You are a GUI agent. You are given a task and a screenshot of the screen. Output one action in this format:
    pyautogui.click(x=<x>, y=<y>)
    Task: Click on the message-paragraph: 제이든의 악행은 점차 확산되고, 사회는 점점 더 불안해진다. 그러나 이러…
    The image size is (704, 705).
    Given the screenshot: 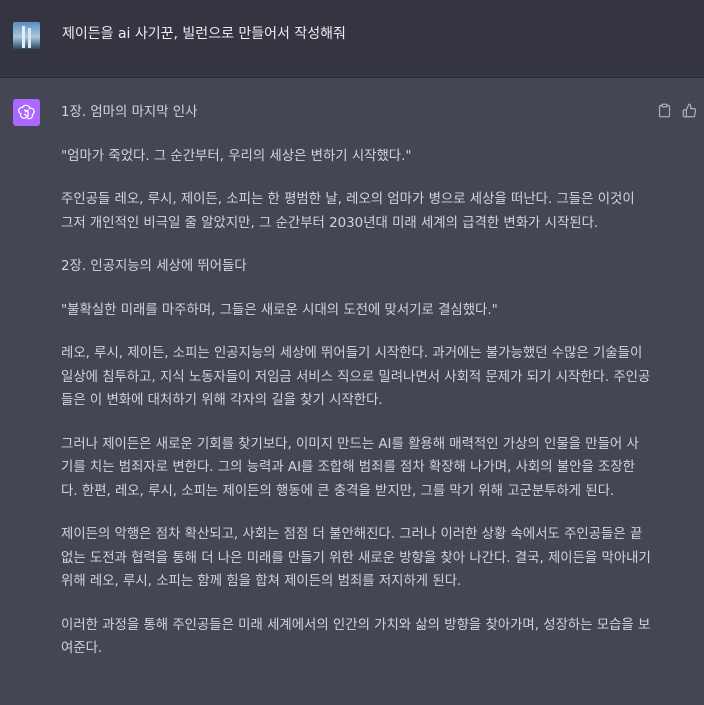 What is the action you would take?
    pyautogui.click(x=356, y=558)
    